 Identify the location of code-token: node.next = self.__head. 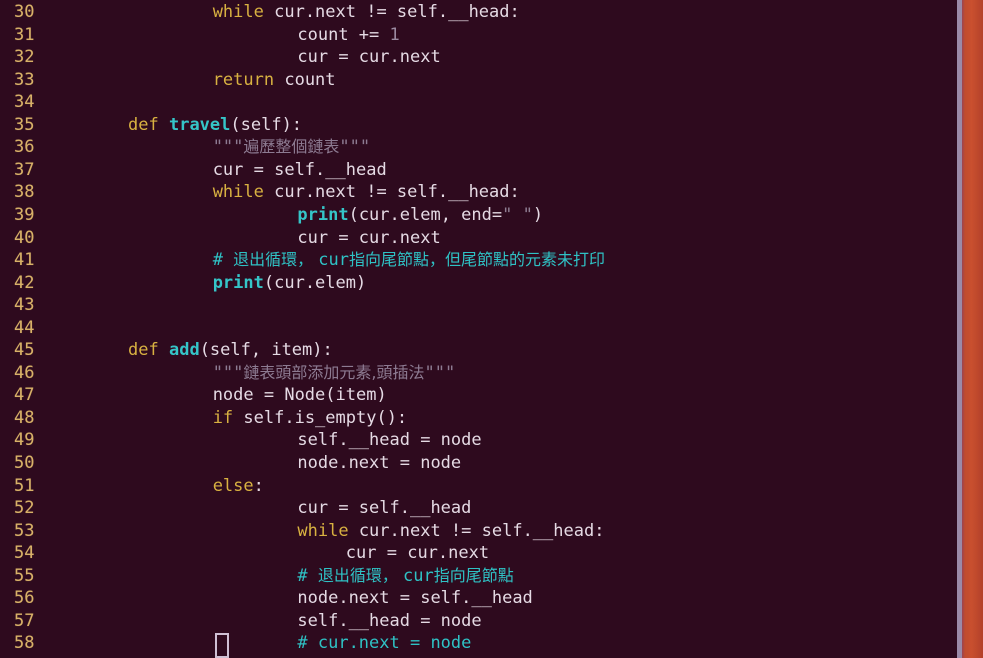
(415, 598).